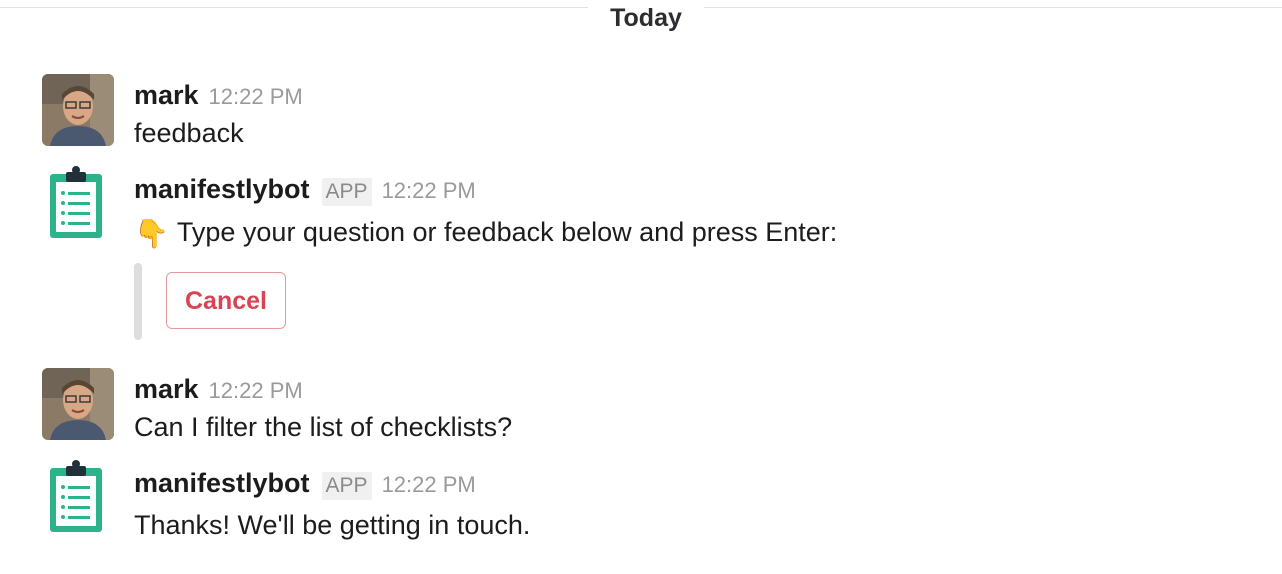 This screenshot has width=1282, height=574. What do you see at coordinates (323, 427) in the screenshot?
I see `message-text: Can I filter the list of checklists?` at bounding box center [323, 427].